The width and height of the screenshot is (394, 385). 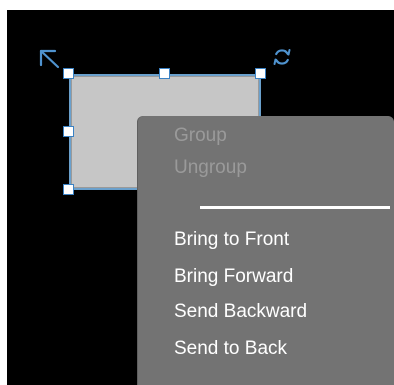 I want to click on menu-item-send-to-back: Send to Back, so click(x=230, y=349).